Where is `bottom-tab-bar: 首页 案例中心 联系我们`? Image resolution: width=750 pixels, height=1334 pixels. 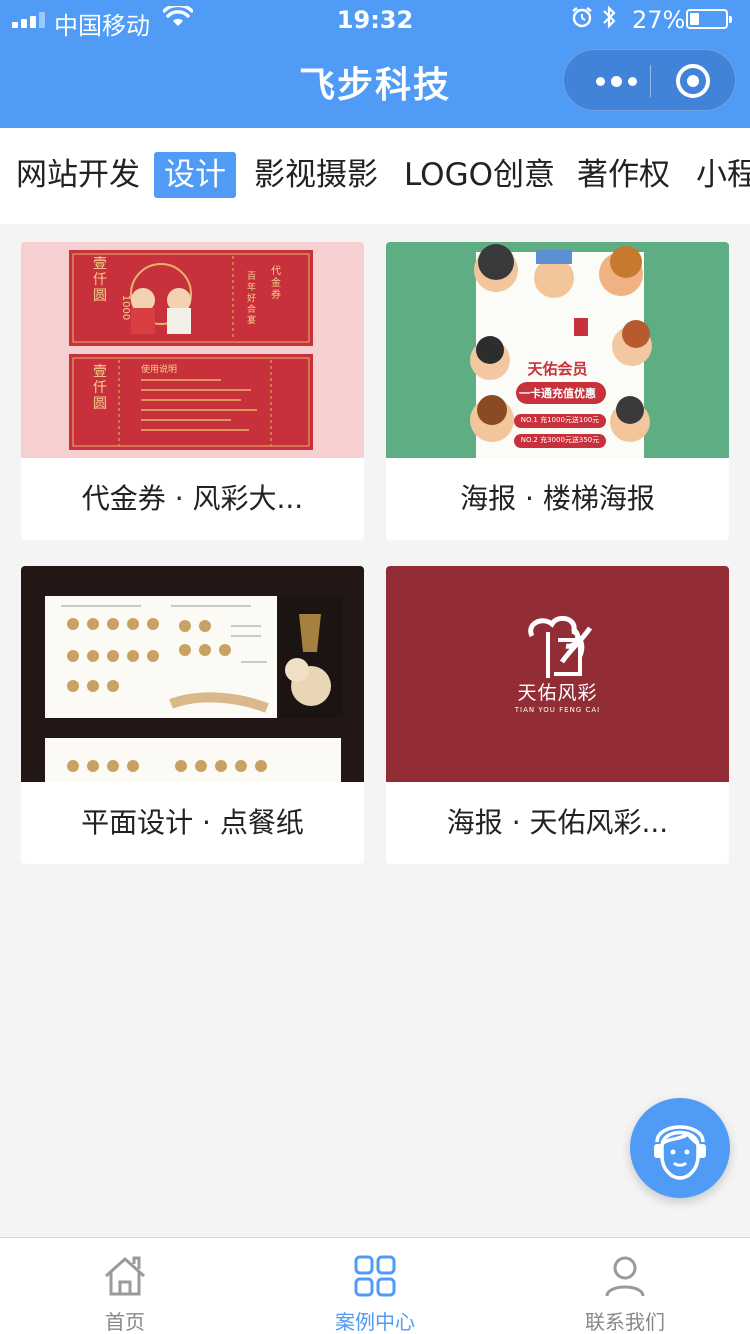
bottom-tab-bar: 首页 案例中心 联系我们 is located at coordinates (375, 1285).